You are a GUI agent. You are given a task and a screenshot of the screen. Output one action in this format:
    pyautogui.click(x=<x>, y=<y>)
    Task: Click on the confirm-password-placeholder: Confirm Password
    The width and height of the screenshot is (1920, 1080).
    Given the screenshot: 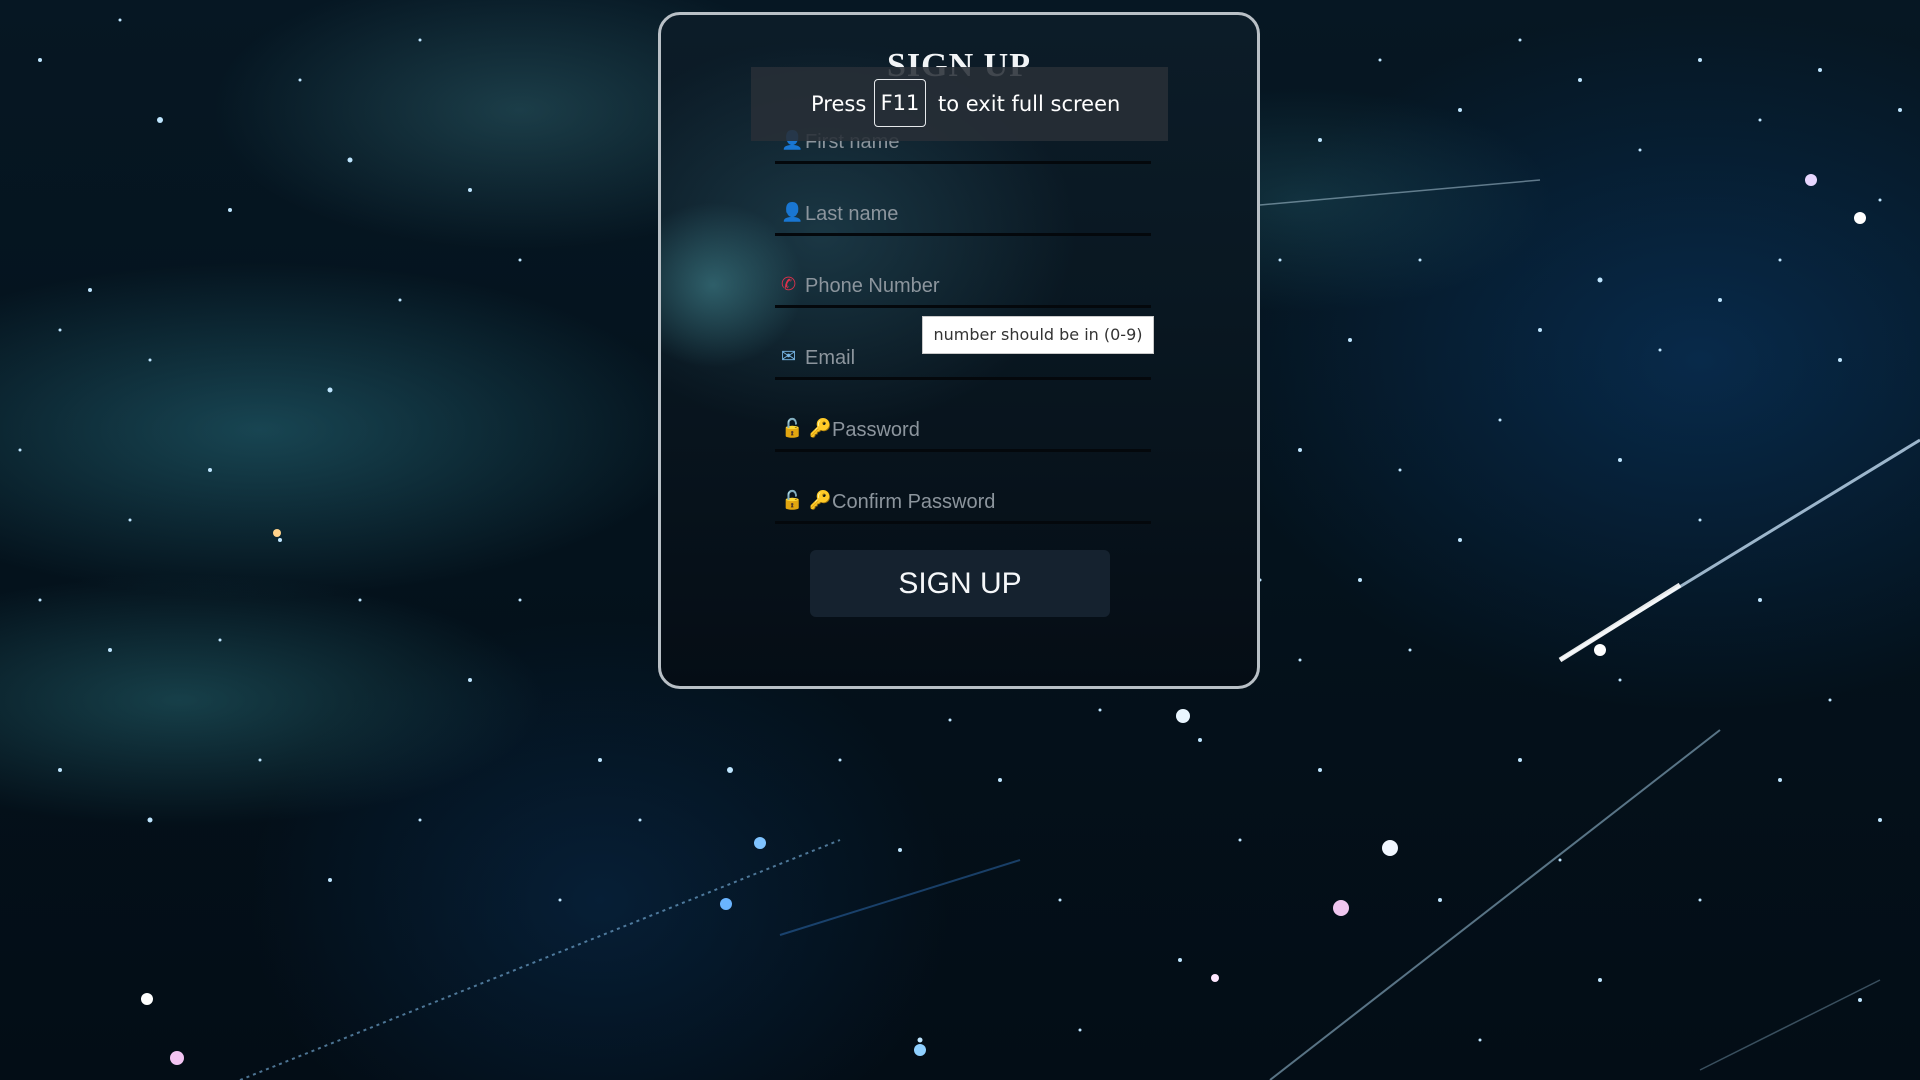 What is the action you would take?
    pyautogui.click(x=914, y=502)
    